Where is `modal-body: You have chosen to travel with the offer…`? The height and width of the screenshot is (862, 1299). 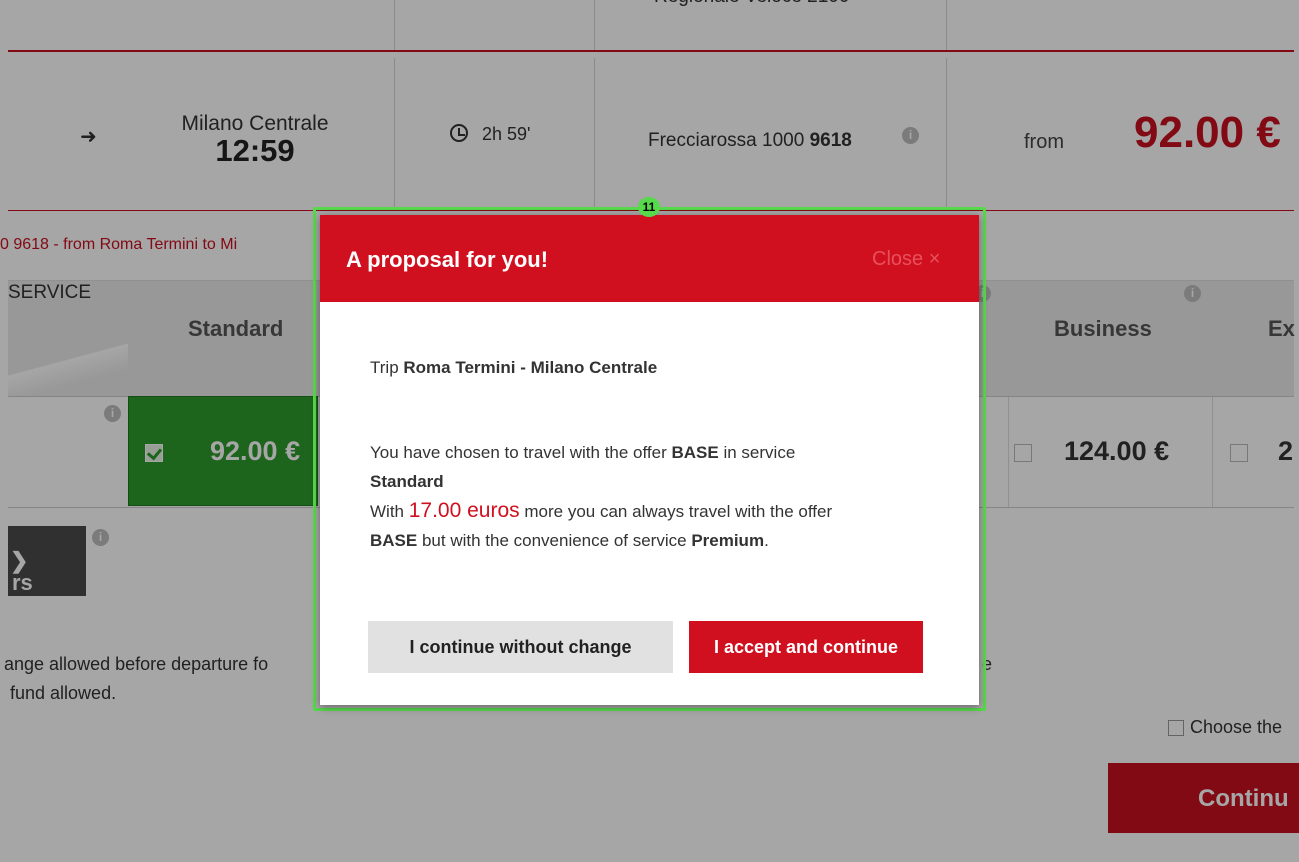 modal-body: You have chosen to travel with the offer… is located at coordinates (601, 496).